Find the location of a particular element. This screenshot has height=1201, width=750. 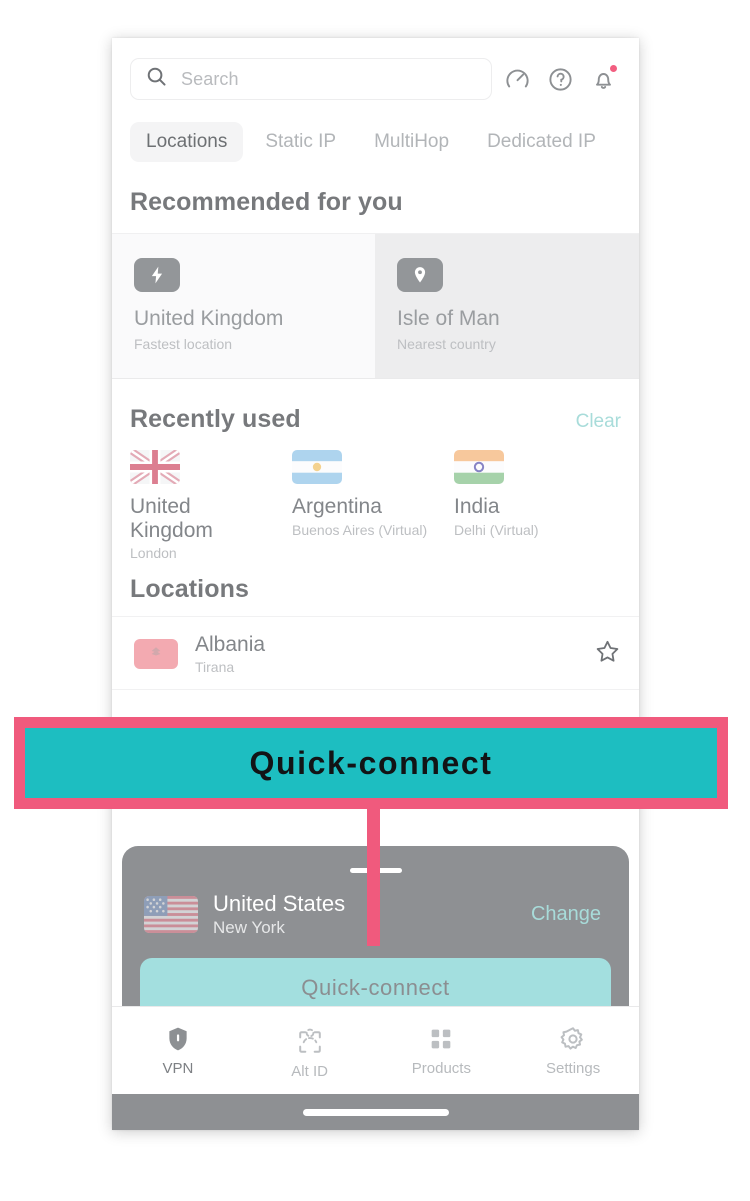

list-item: Argentina Buenos Aires (Virtual) is located at coordinates (362, 505).